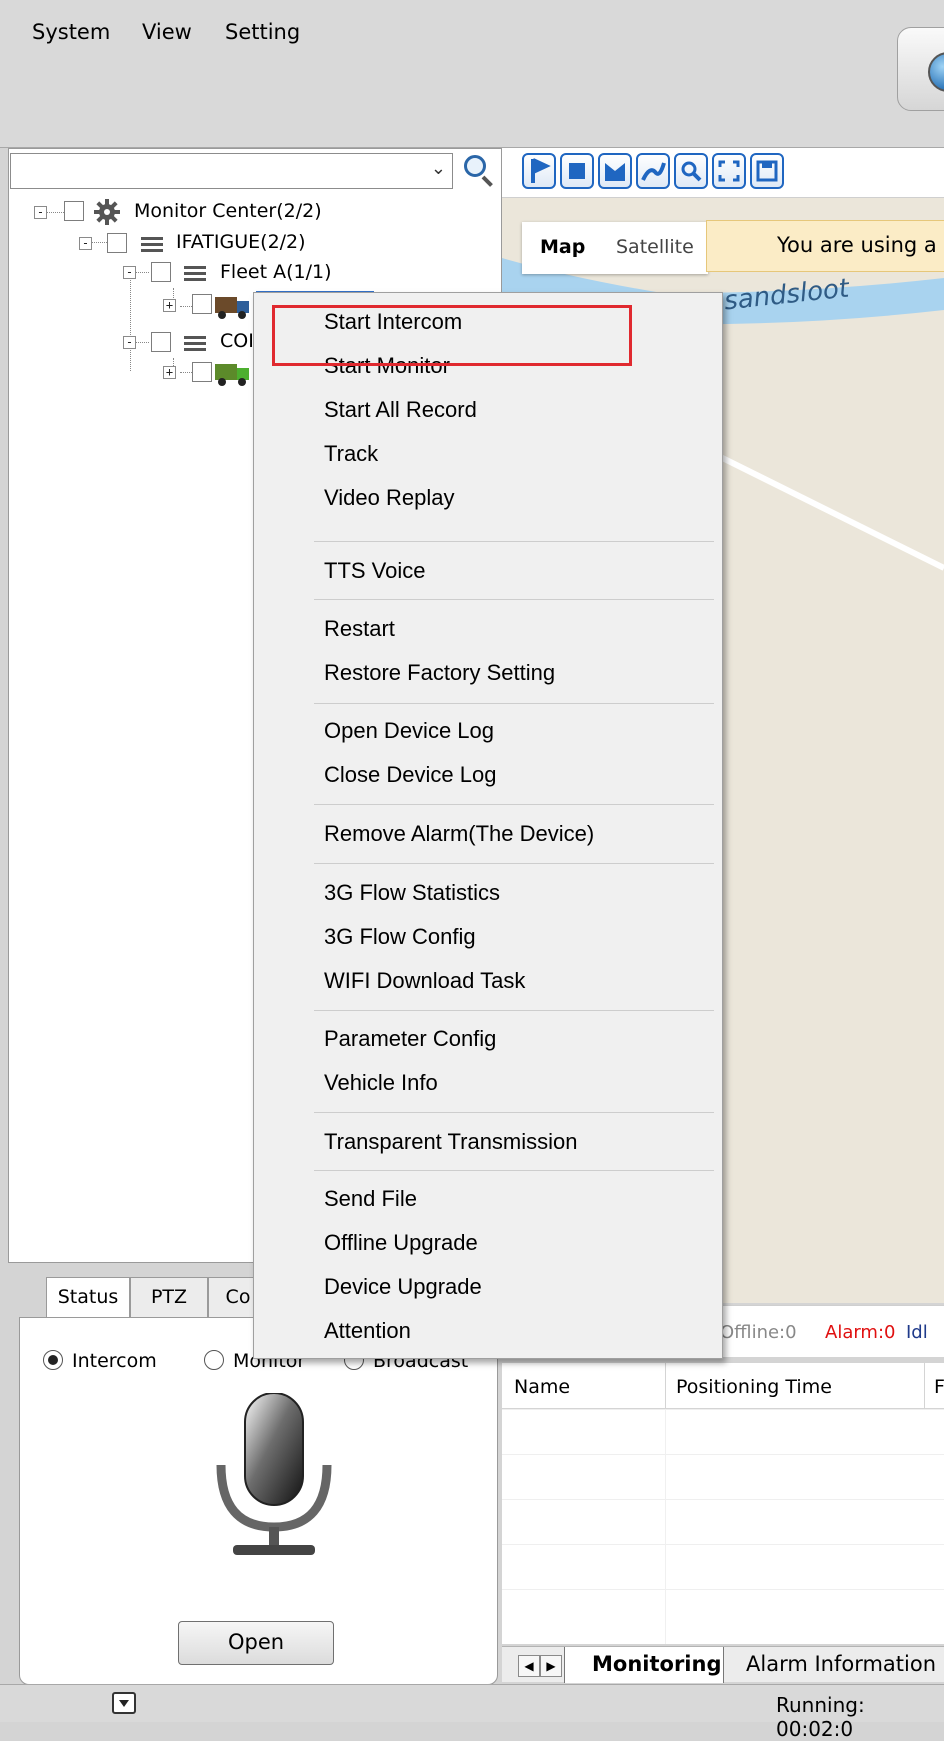 The image size is (944, 1741). Describe the element at coordinates (758, 1332) in the screenshot. I see `offline-count: Offline:0` at that location.